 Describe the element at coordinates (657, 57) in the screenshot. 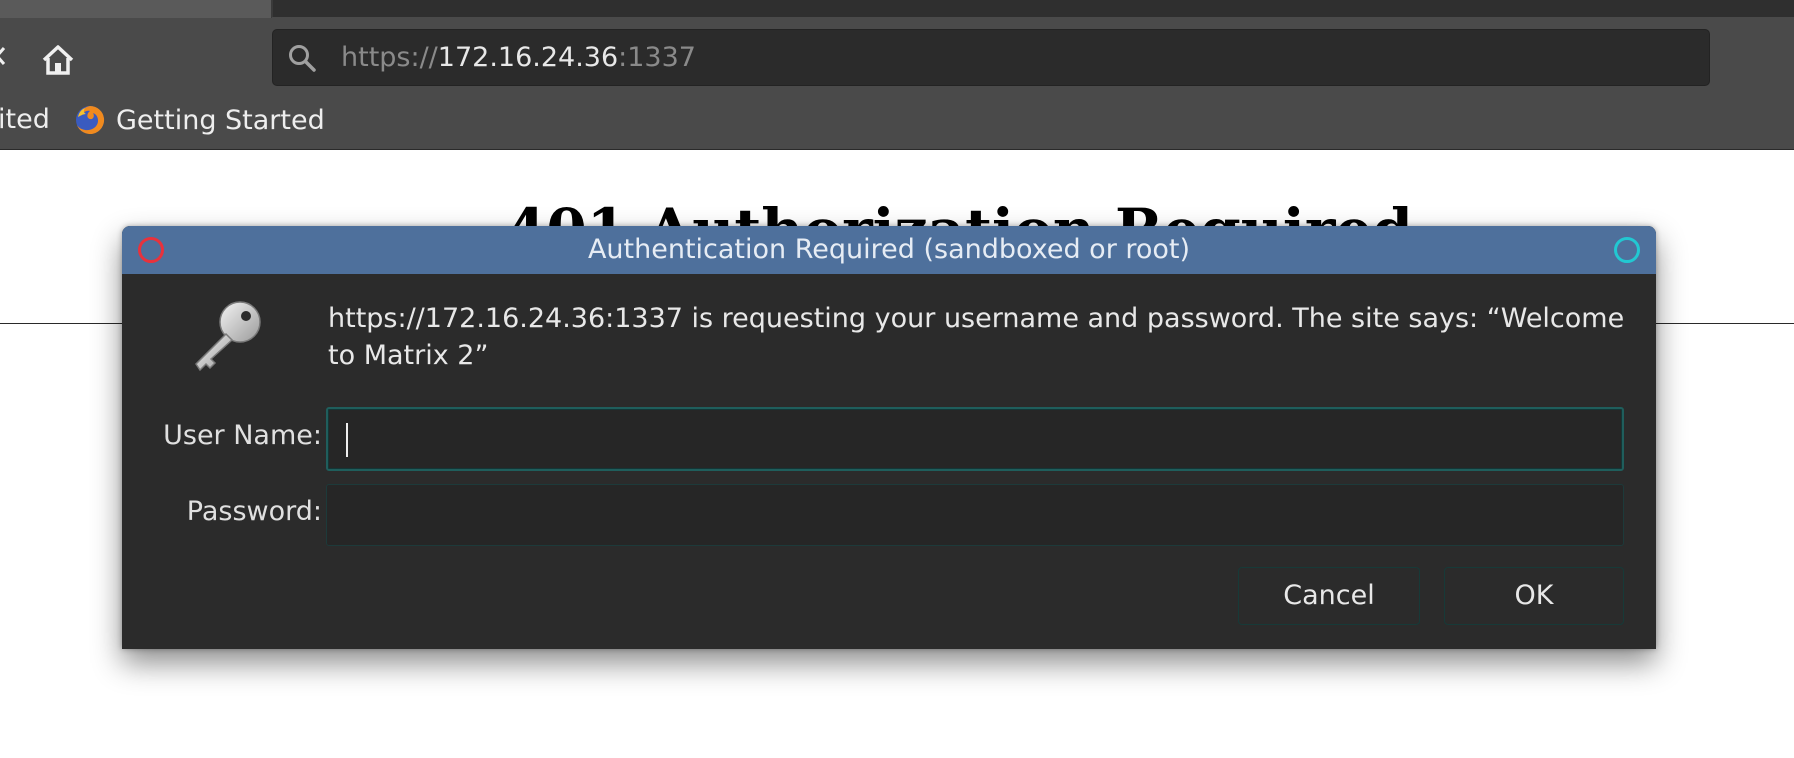

I see `url-port: :1337` at that location.